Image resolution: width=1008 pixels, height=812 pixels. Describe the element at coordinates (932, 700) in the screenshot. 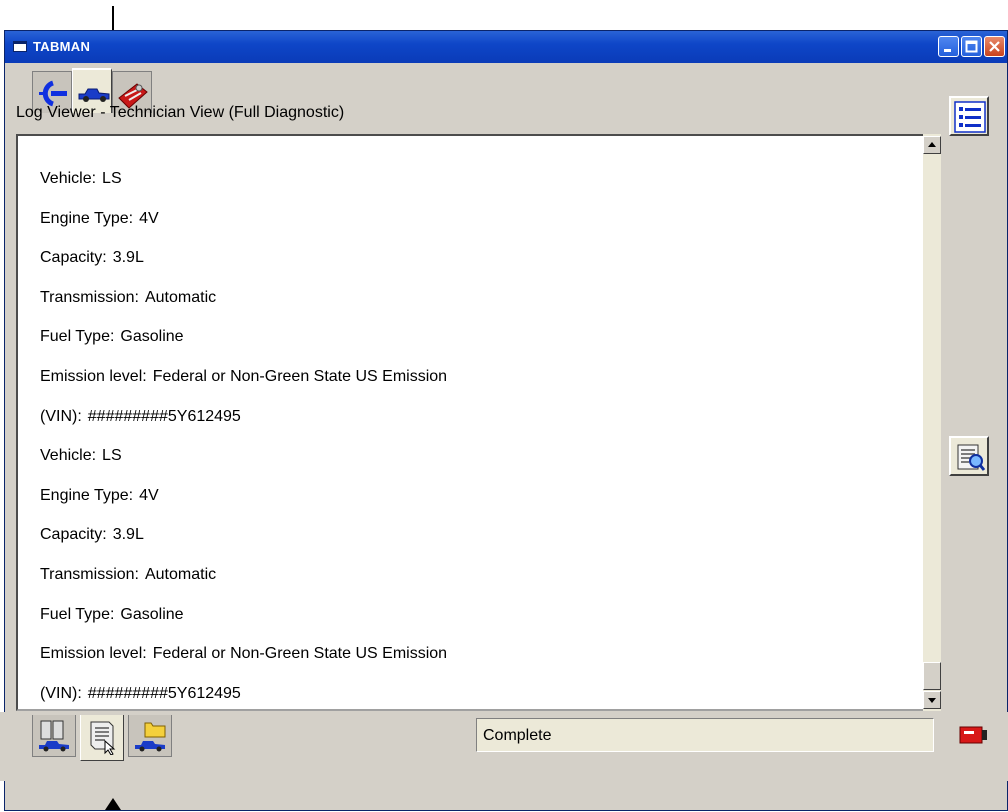

I see `scroll-down-button` at that location.